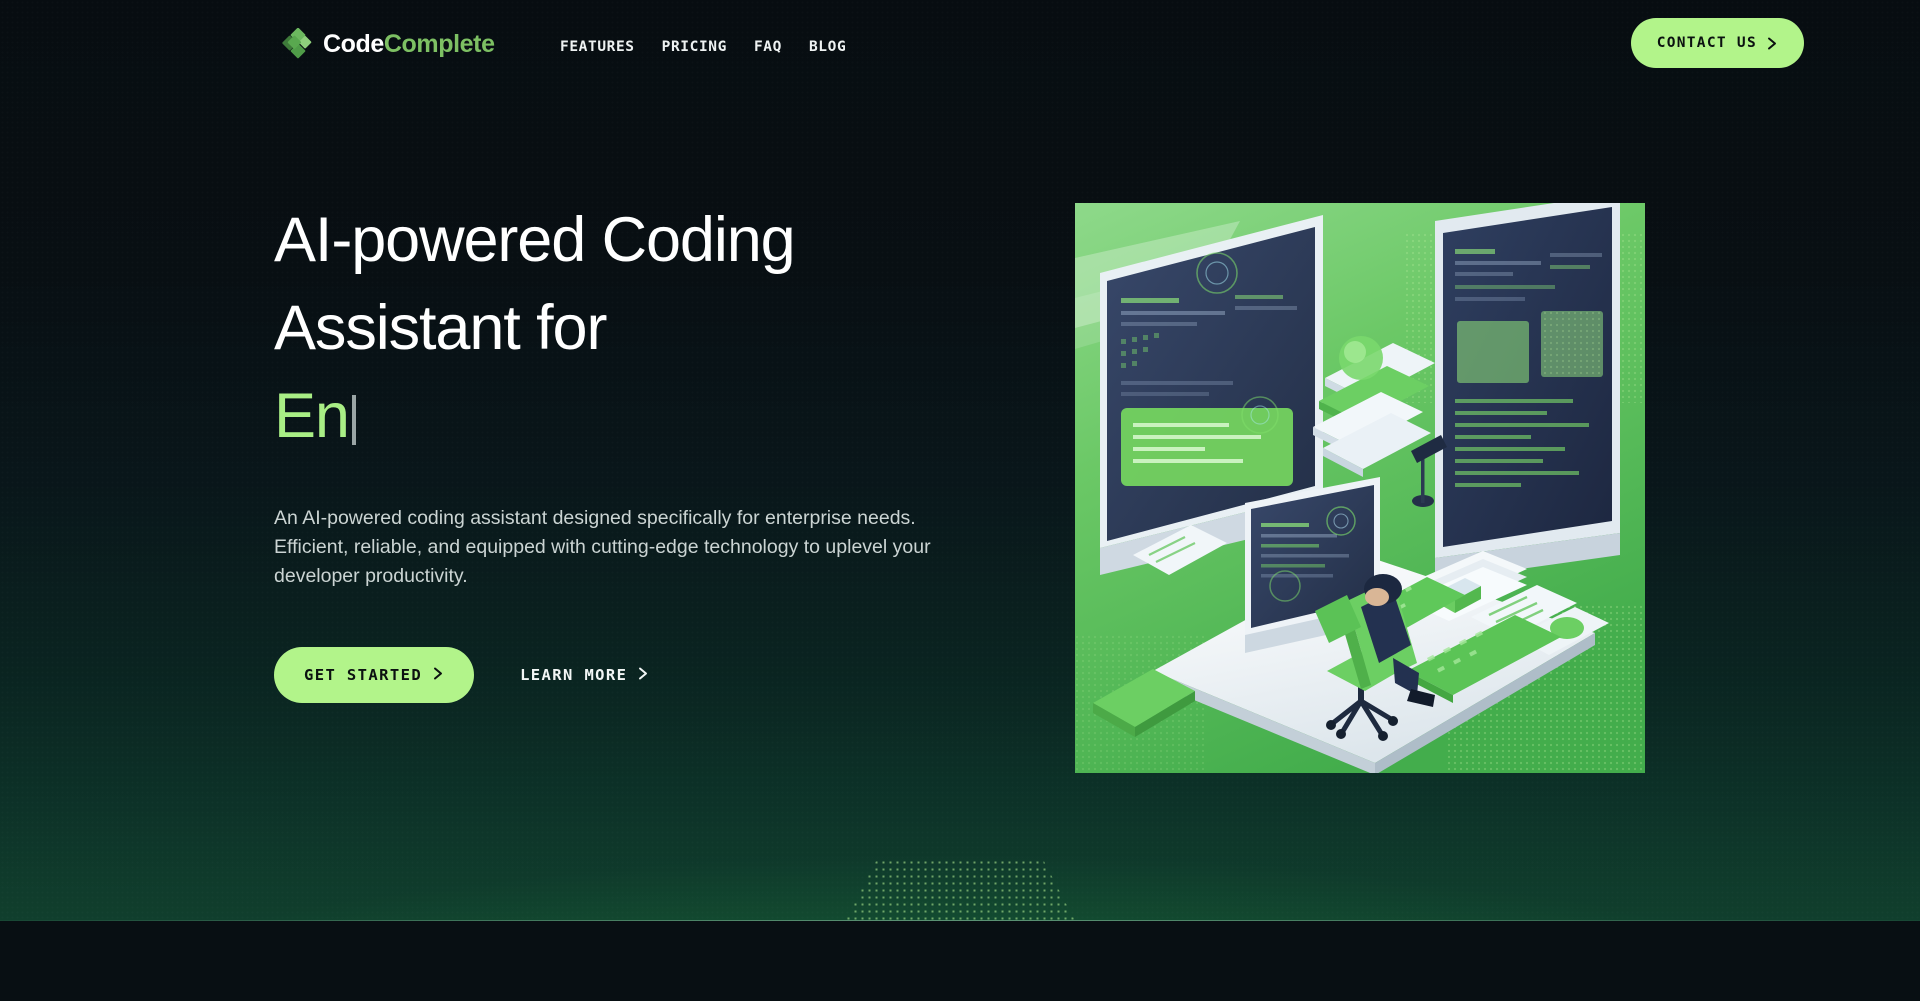 Image resolution: width=1920 pixels, height=1001 pixels. I want to click on learn-more-button: LEARN MORE, so click(584, 675).